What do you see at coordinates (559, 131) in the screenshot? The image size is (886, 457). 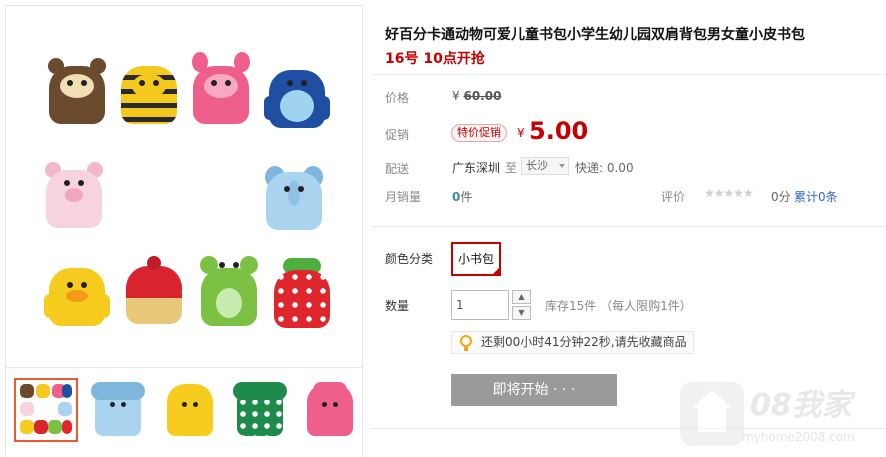 I see `promo-price: 5.00` at bounding box center [559, 131].